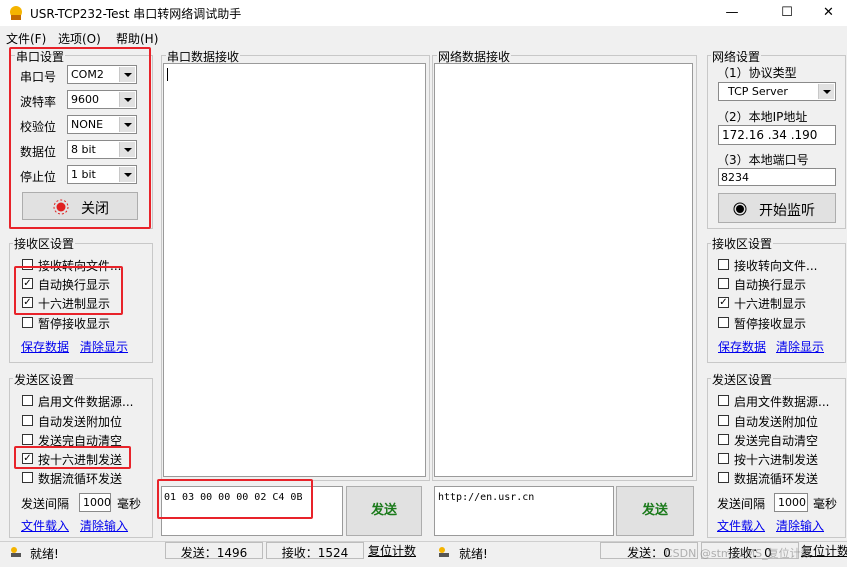 The width and height of the screenshot is (847, 567). What do you see at coordinates (777, 177) in the screenshot?
I see `local-port-input: 8234` at bounding box center [777, 177].